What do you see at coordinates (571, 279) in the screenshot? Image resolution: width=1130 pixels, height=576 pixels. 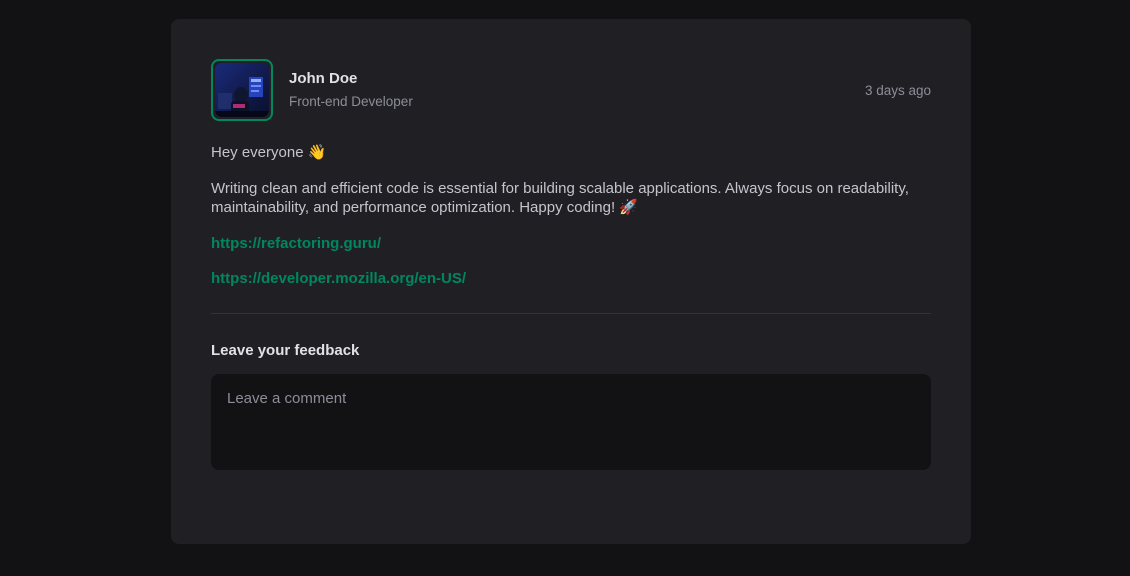 I see `post-link-item: https://developer.mozilla.org/en-US/` at bounding box center [571, 279].